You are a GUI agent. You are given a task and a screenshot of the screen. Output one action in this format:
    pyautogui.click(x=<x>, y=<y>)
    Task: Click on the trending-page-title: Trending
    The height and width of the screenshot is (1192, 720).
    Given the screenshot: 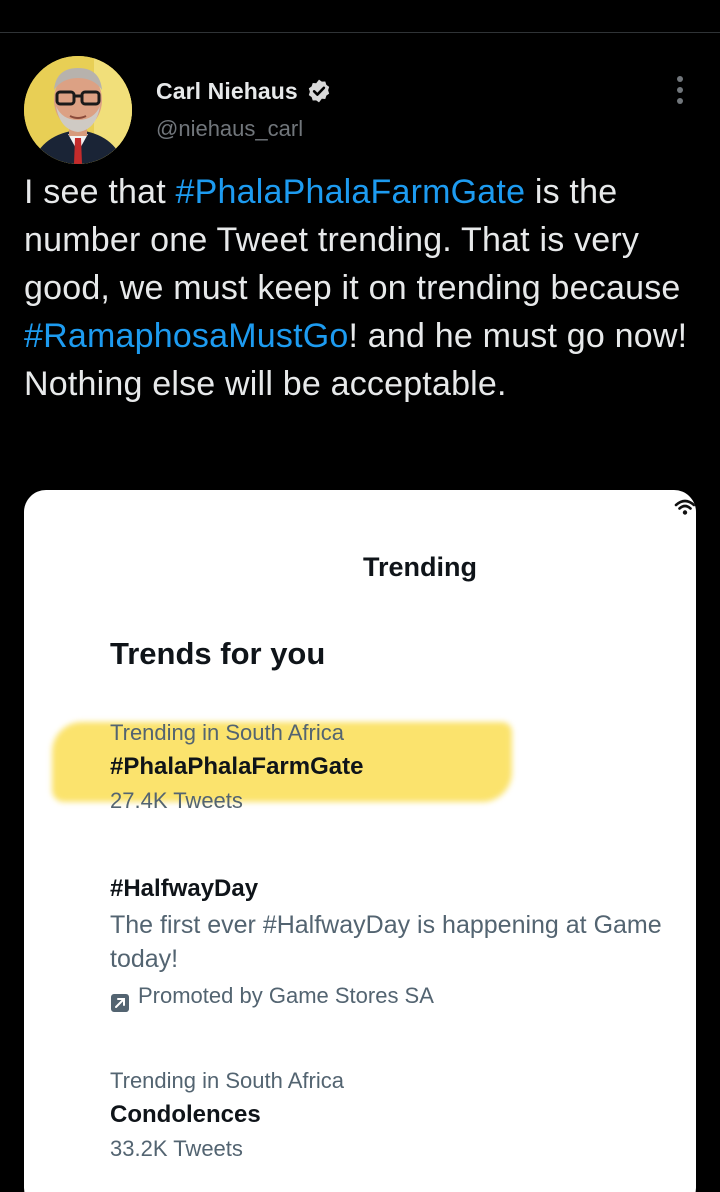 What is the action you would take?
    pyautogui.click(x=420, y=567)
    